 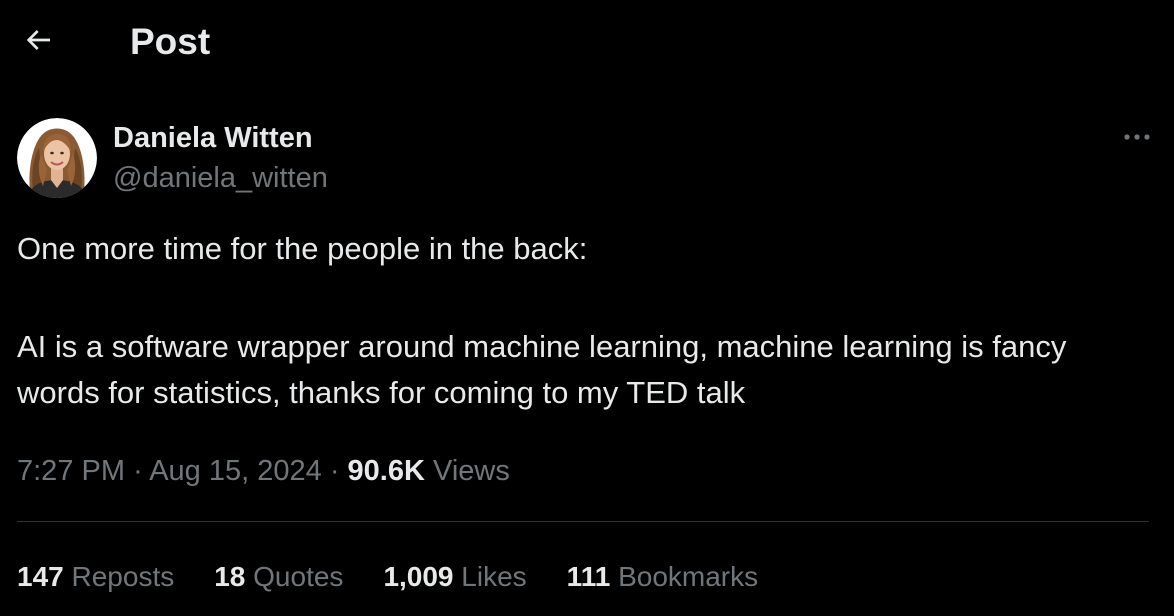 What do you see at coordinates (71, 471) in the screenshot?
I see `post-time: 7:27 PM` at bounding box center [71, 471].